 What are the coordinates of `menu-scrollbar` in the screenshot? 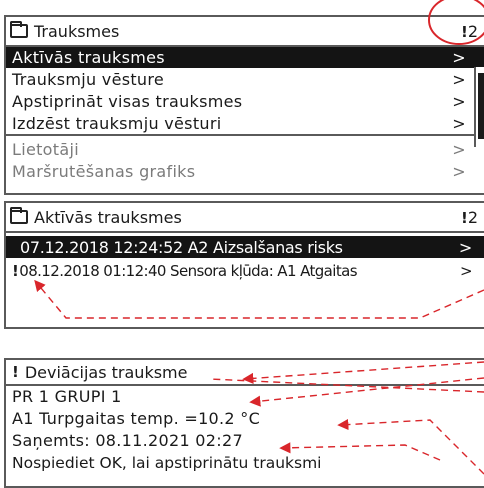 It's located at (479, 107).